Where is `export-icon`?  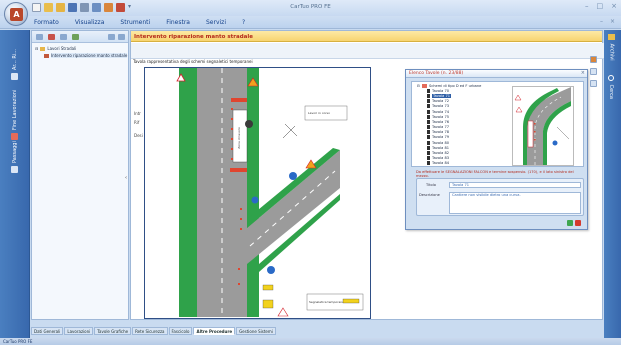 export-icon is located at coordinates (593, 59).